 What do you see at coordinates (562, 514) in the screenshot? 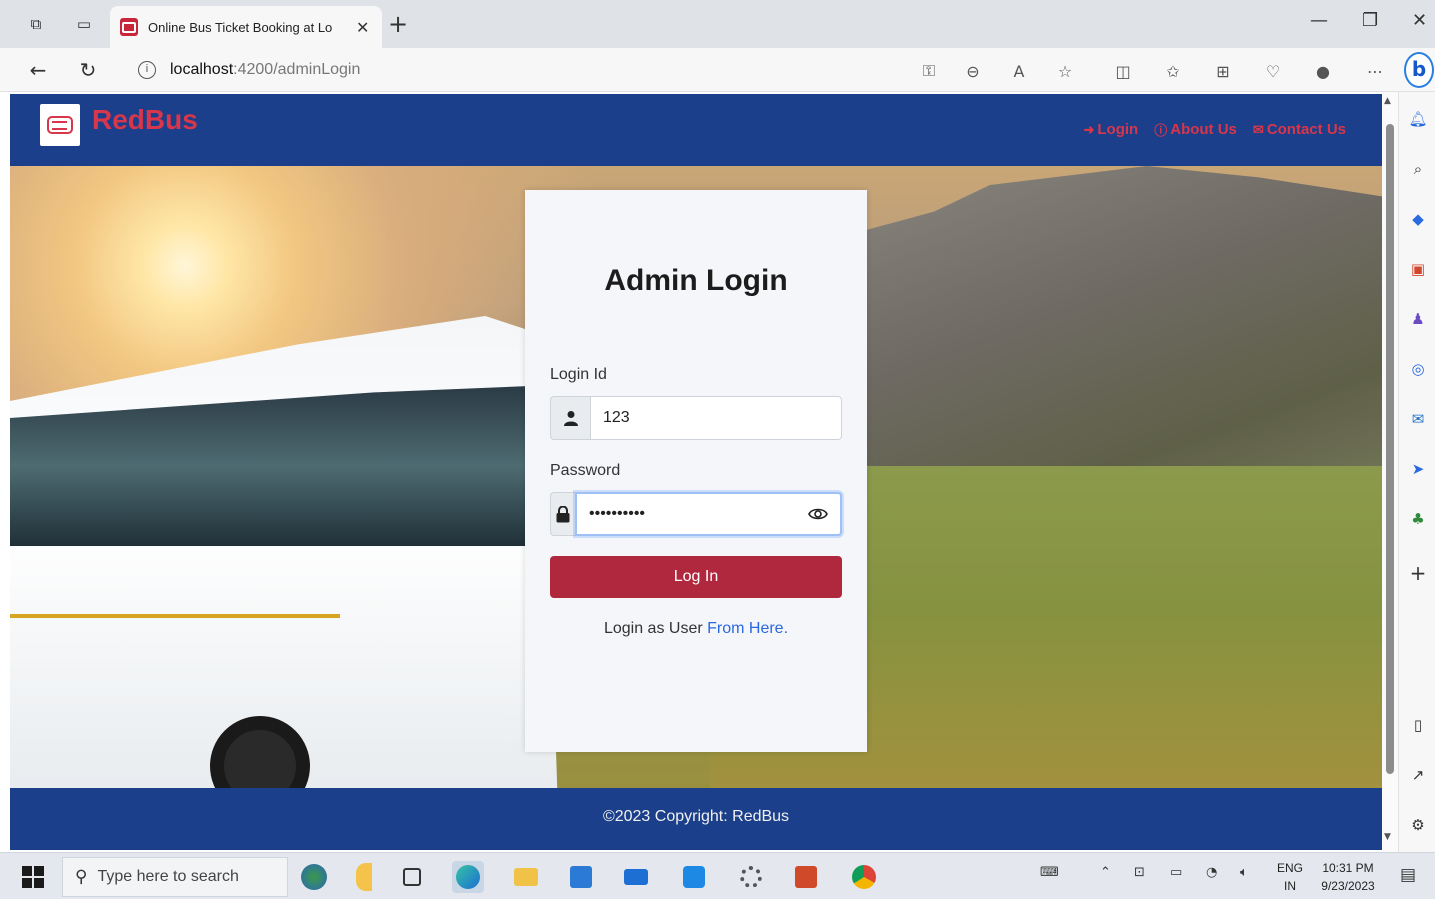
I see `lock-icon` at bounding box center [562, 514].